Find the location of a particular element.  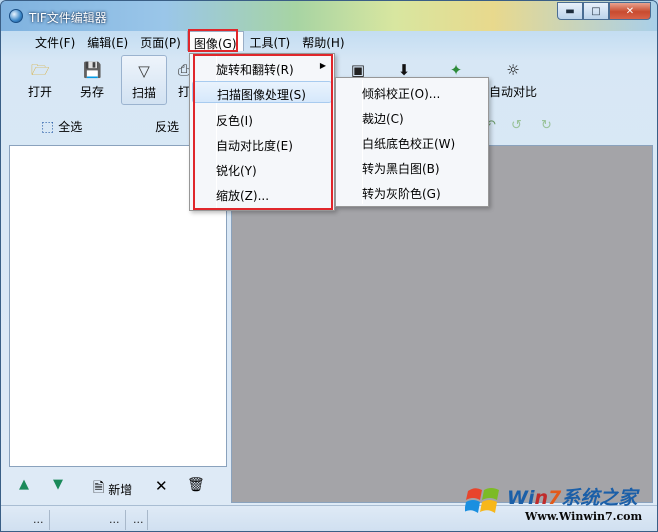

auto-contrast-label: 自动对比 is located at coordinates (512, 92).